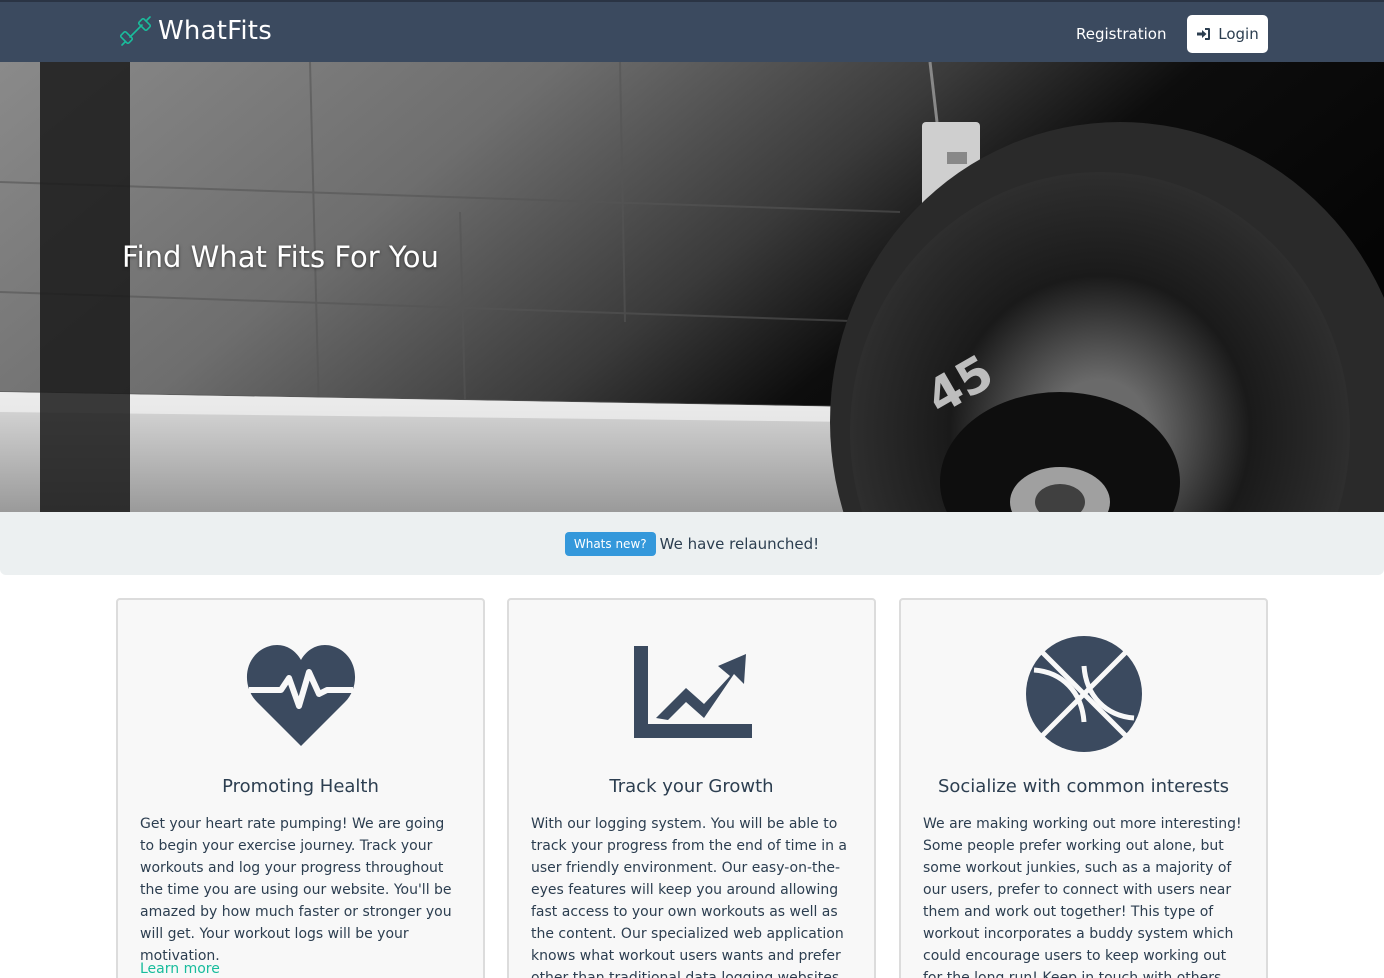 This screenshot has height=978, width=1384. I want to click on learn-more-link: Learn more, so click(180, 969).